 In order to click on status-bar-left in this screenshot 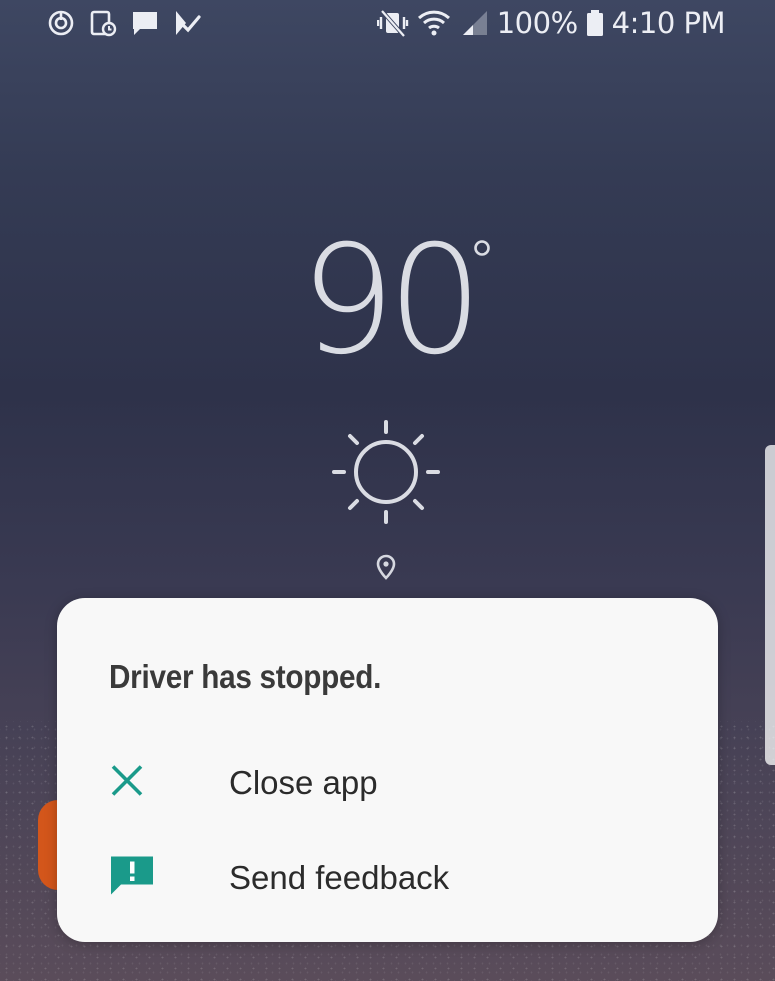, I will do `click(124, 23)`.